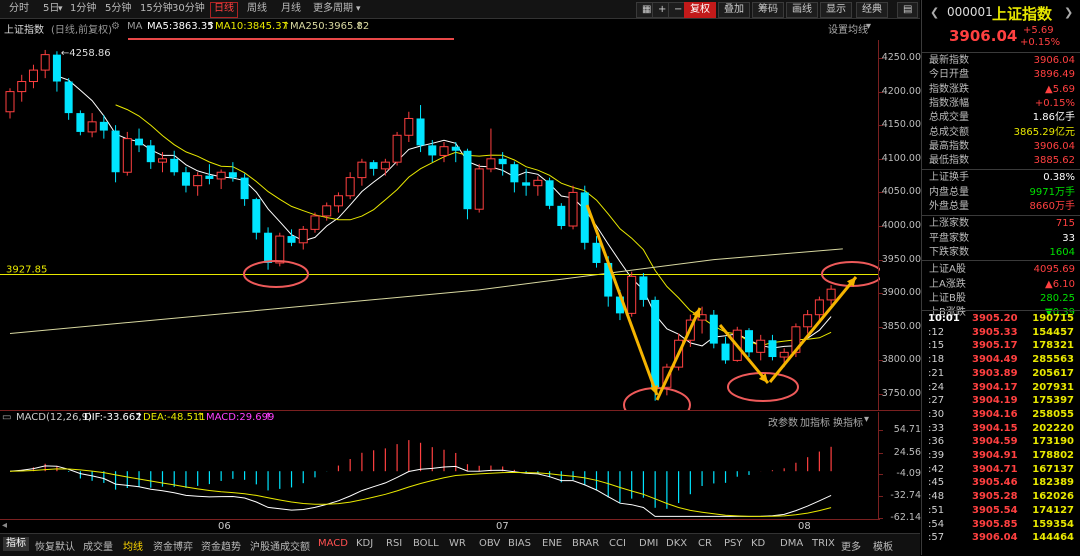 The height and width of the screenshot is (556, 1080). What do you see at coordinates (733, 543) in the screenshot?
I see `indicator-tab: PSY` at bounding box center [733, 543].